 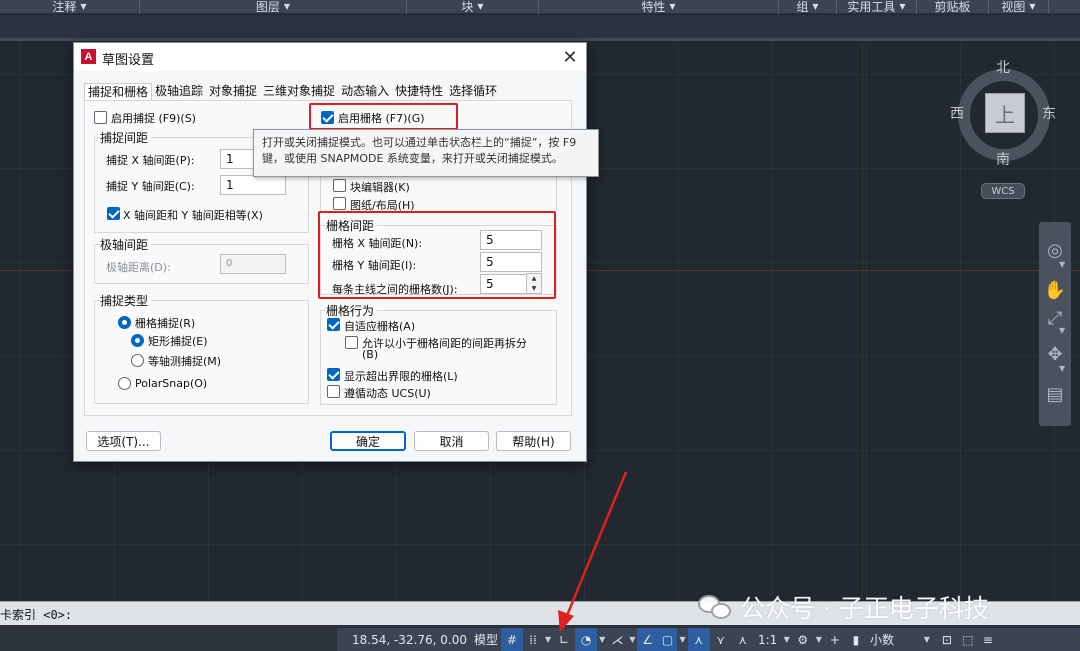 I want to click on ribbon-panel-block: 块 ▼, so click(x=473, y=7).